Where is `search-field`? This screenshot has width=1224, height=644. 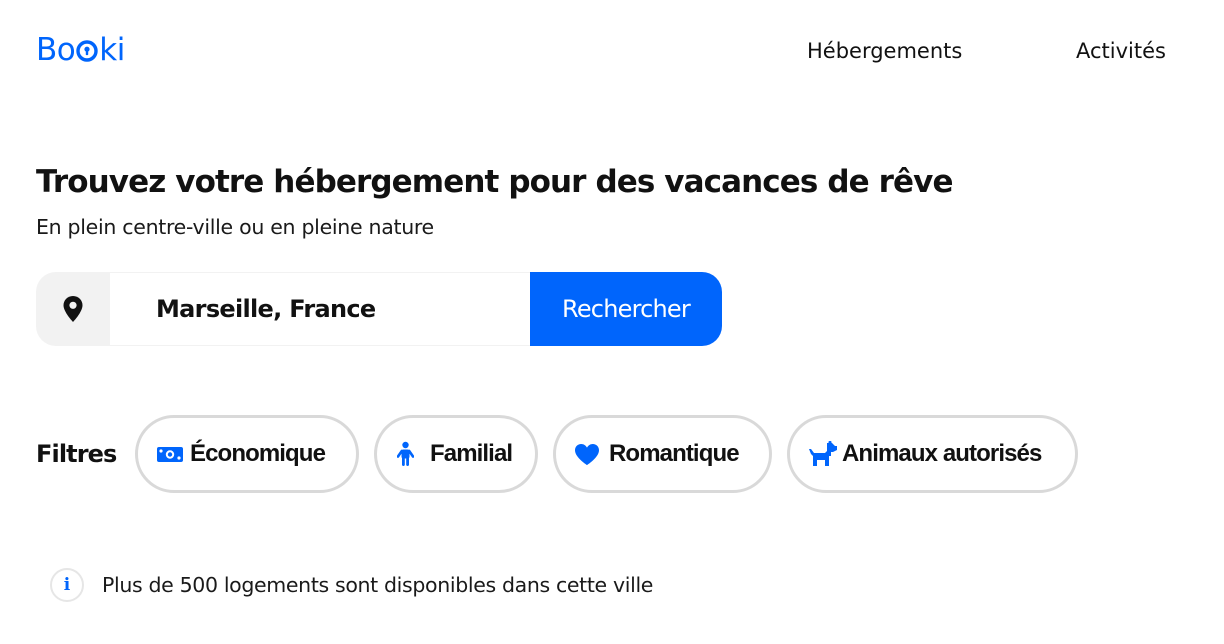
search-field is located at coordinates (320, 309).